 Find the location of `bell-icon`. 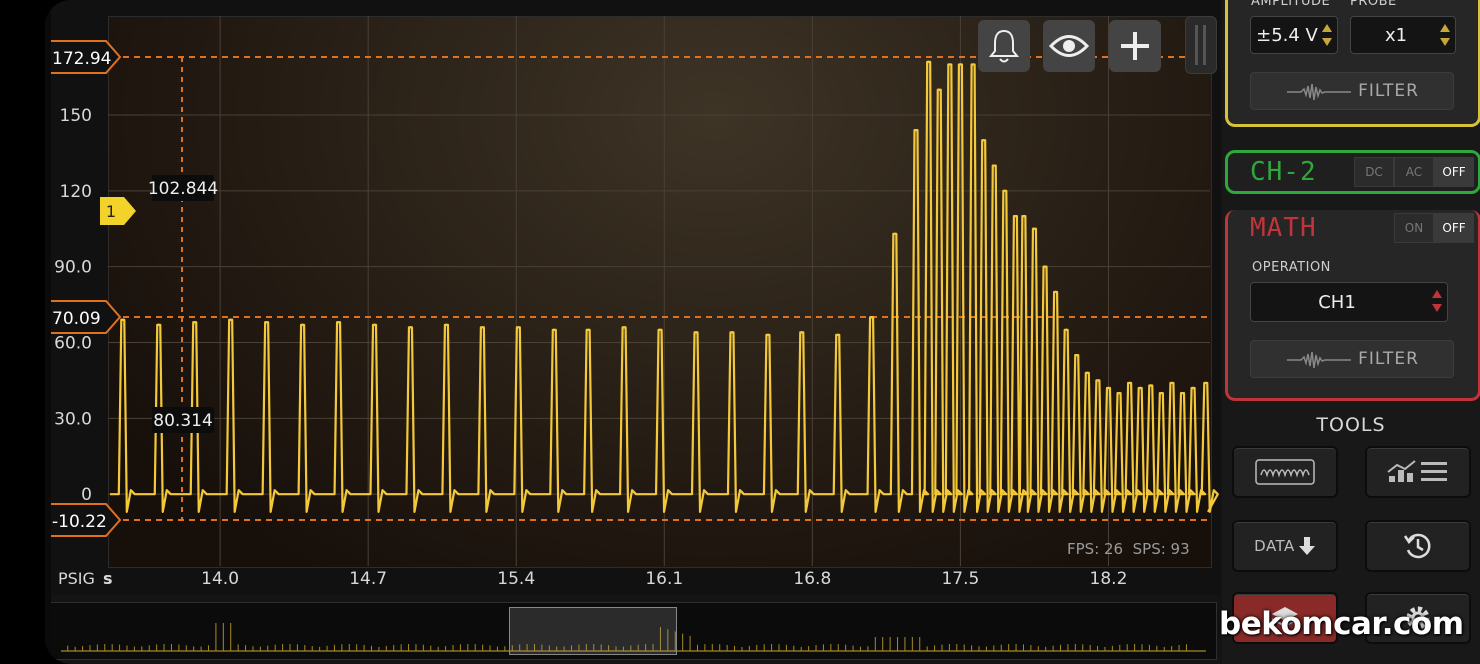

bell-icon is located at coordinates (1004, 46).